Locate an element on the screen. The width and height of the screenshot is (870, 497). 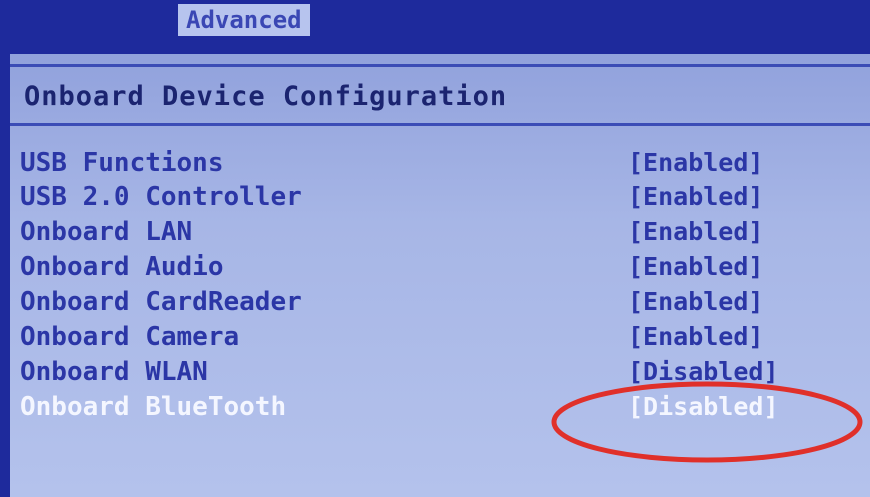
setting-row-onboard-wlan: Onboard WLAN [Disabled] is located at coordinates (440, 372).